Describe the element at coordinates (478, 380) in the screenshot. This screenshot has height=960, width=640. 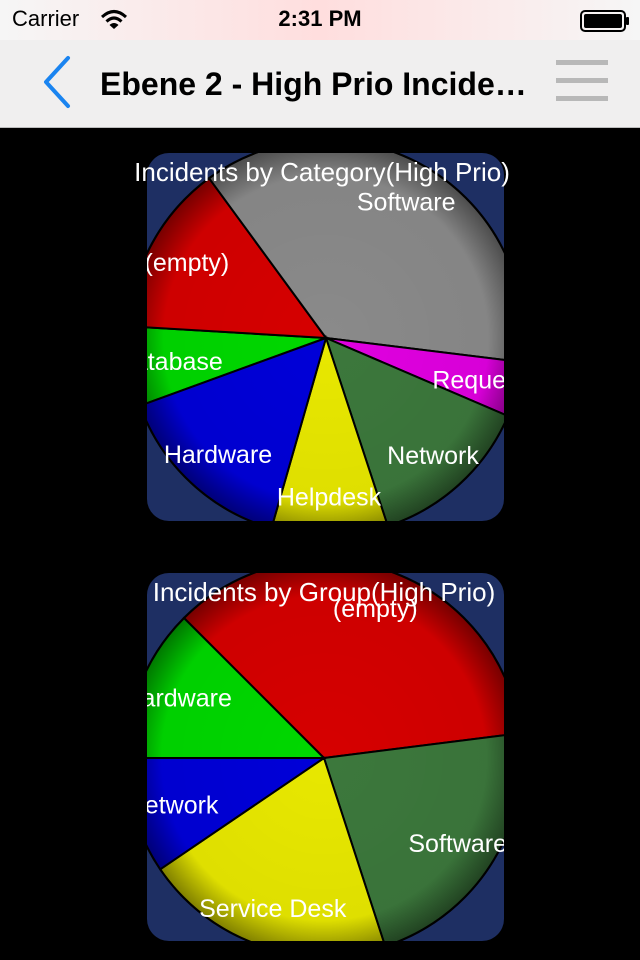
I see `slice-label-request: Request` at that location.